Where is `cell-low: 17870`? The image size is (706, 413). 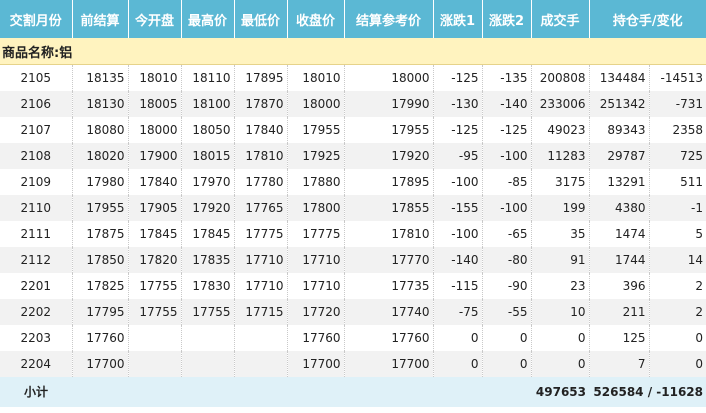
cell-low: 17870 is located at coordinates (261, 103).